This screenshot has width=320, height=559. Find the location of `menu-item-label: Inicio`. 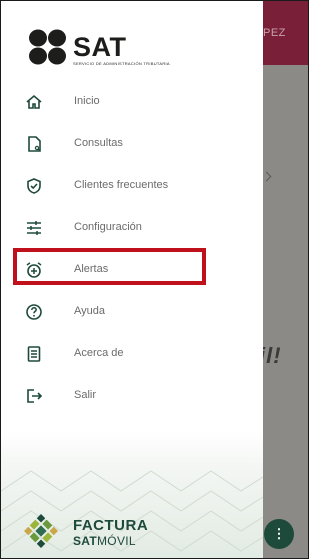

menu-item-label: Inicio is located at coordinates (87, 101).